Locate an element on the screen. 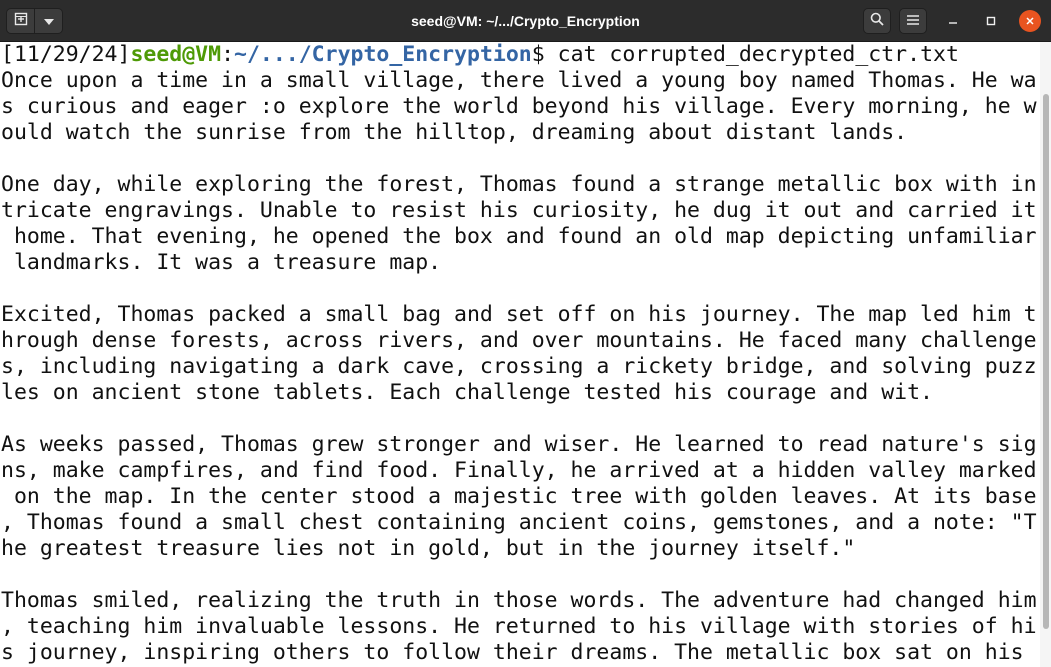  search-icon is located at coordinates (877, 21).